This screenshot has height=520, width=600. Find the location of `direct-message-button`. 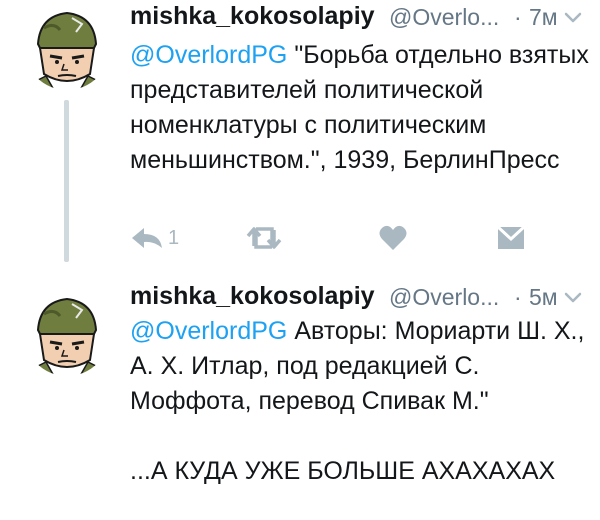

direct-message-button is located at coordinates (511, 238).